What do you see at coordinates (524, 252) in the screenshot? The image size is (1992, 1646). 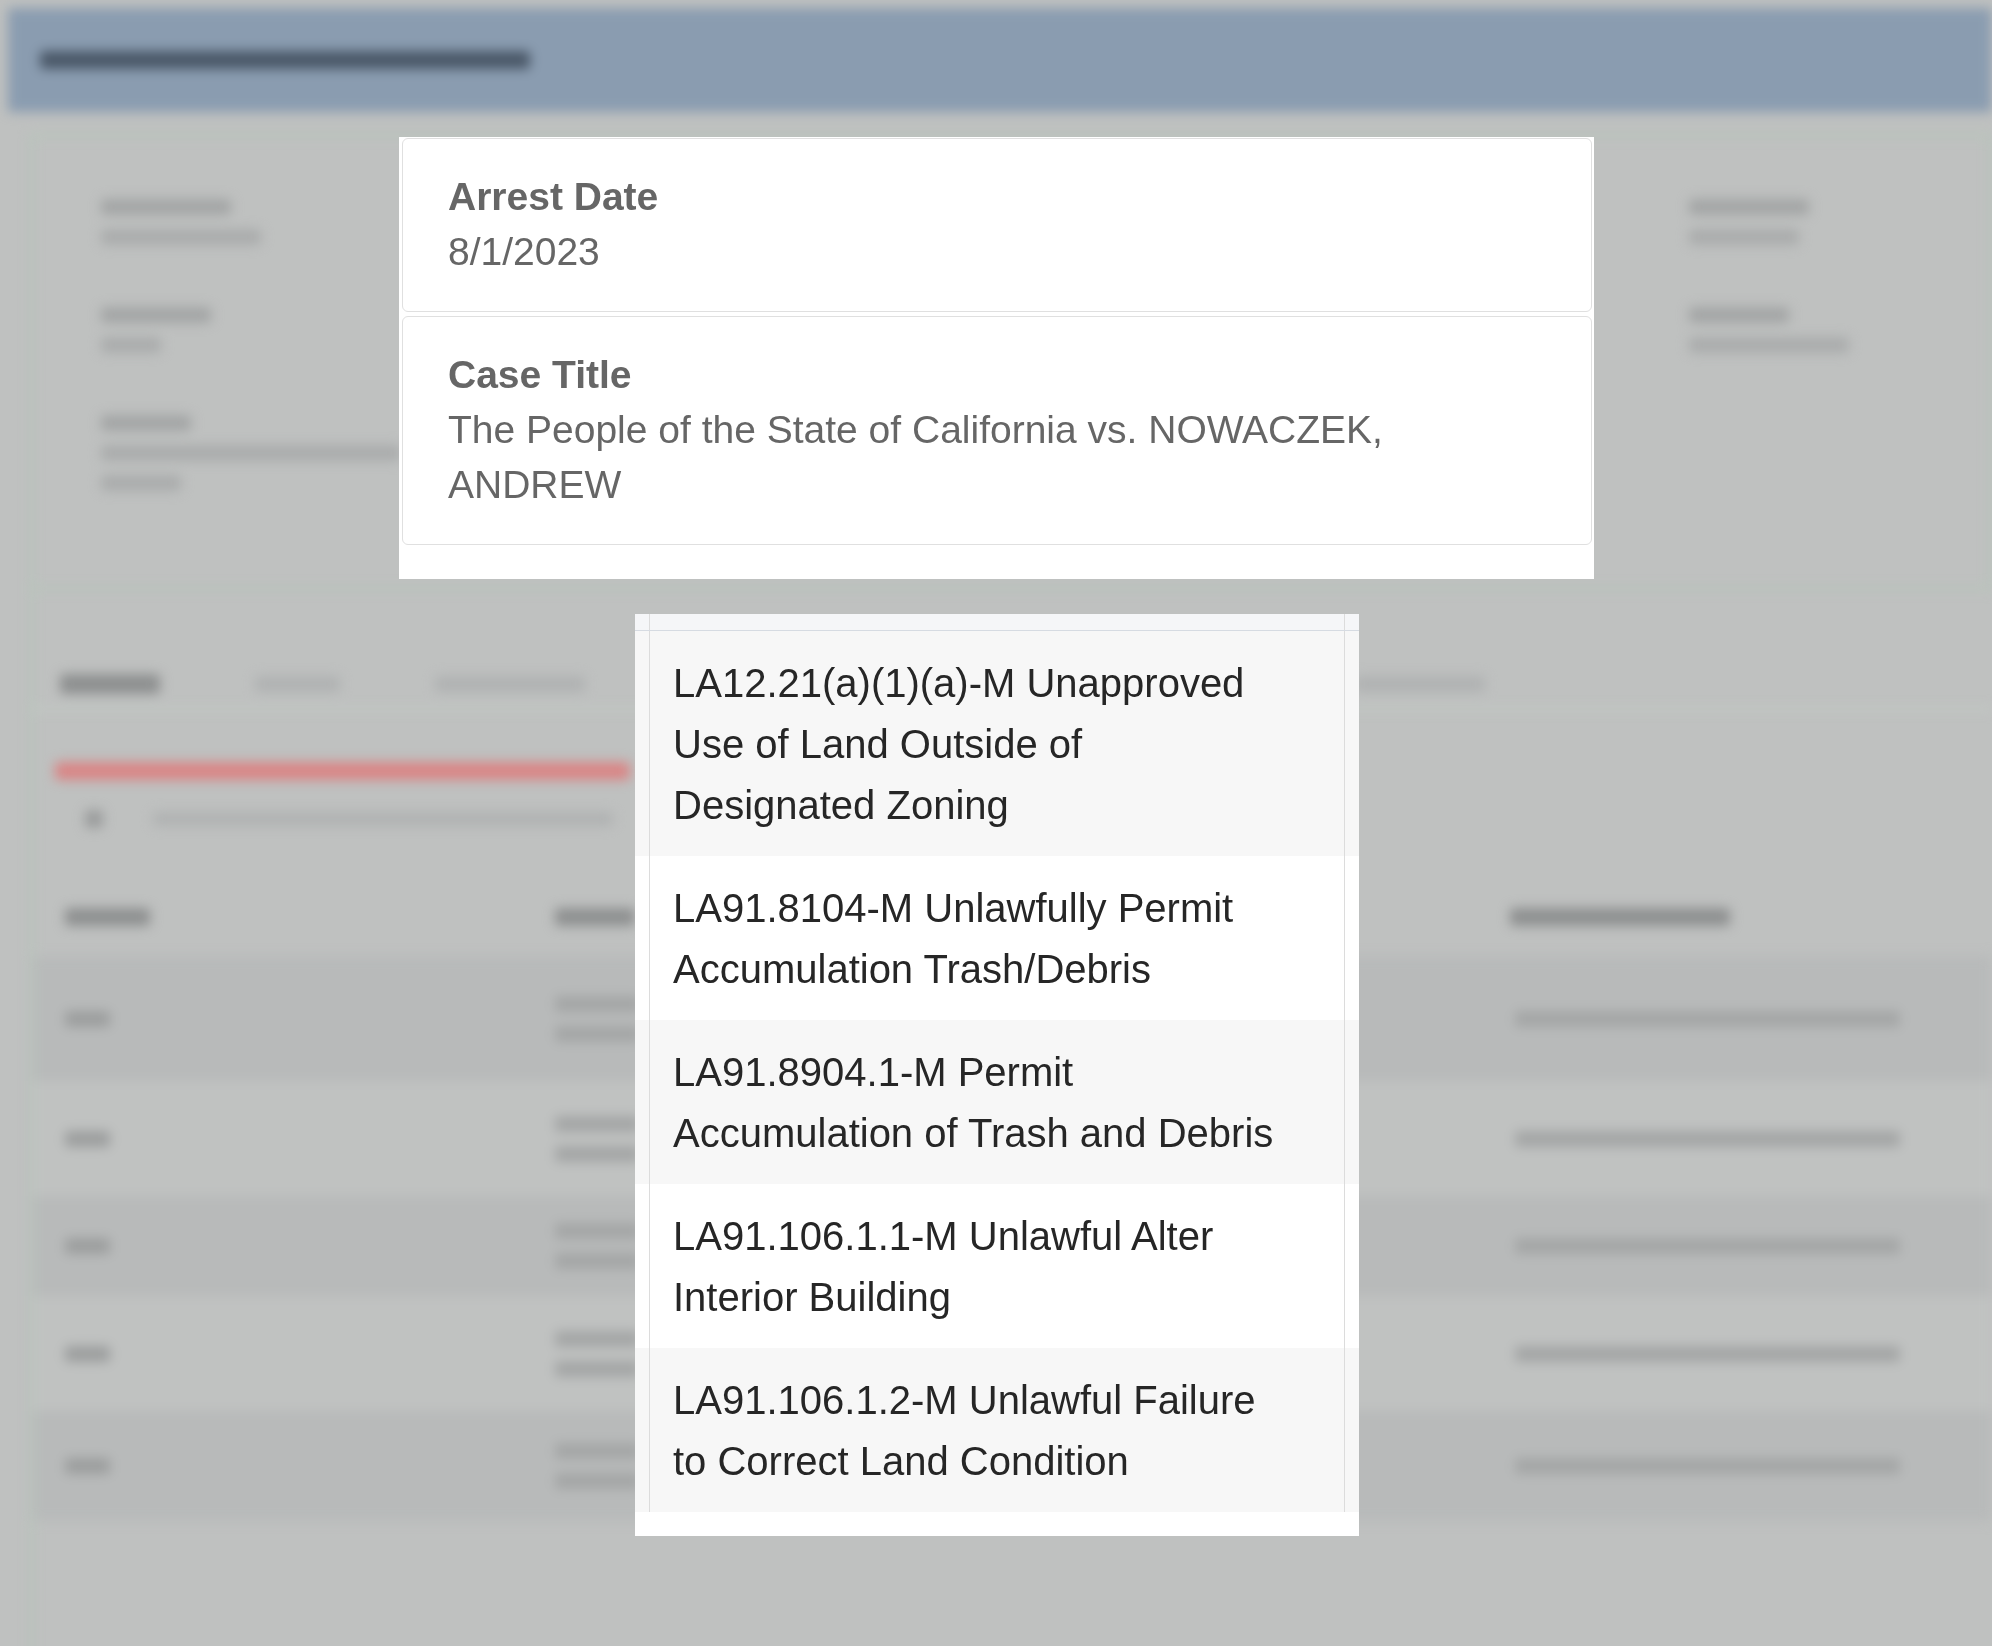 I see `field-value: 8/1/2023` at bounding box center [524, 252].